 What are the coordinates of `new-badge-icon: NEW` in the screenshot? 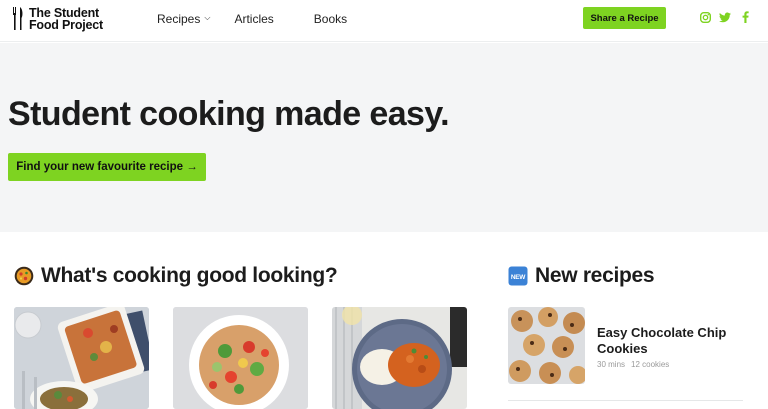 It's located at (518, 276).